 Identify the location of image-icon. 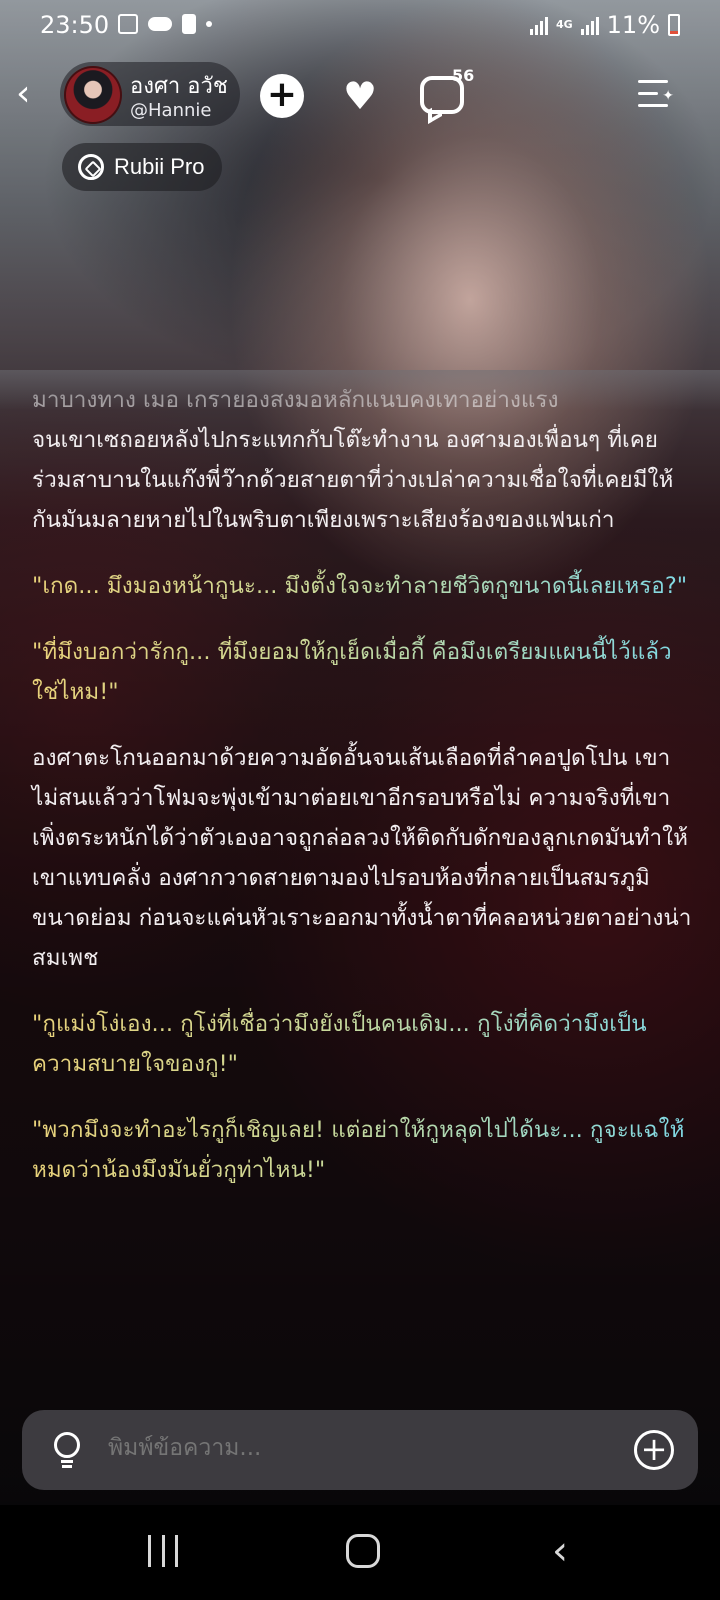
(128, 24).